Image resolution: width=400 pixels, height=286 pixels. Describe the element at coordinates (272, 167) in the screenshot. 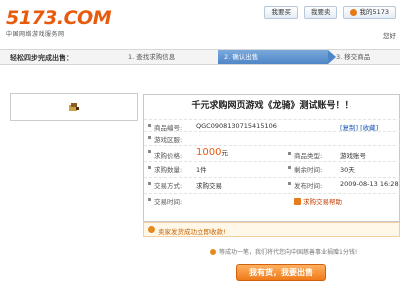

I see `row-qty: 求购数量: 1件 剩余时间: 30天` at that location.